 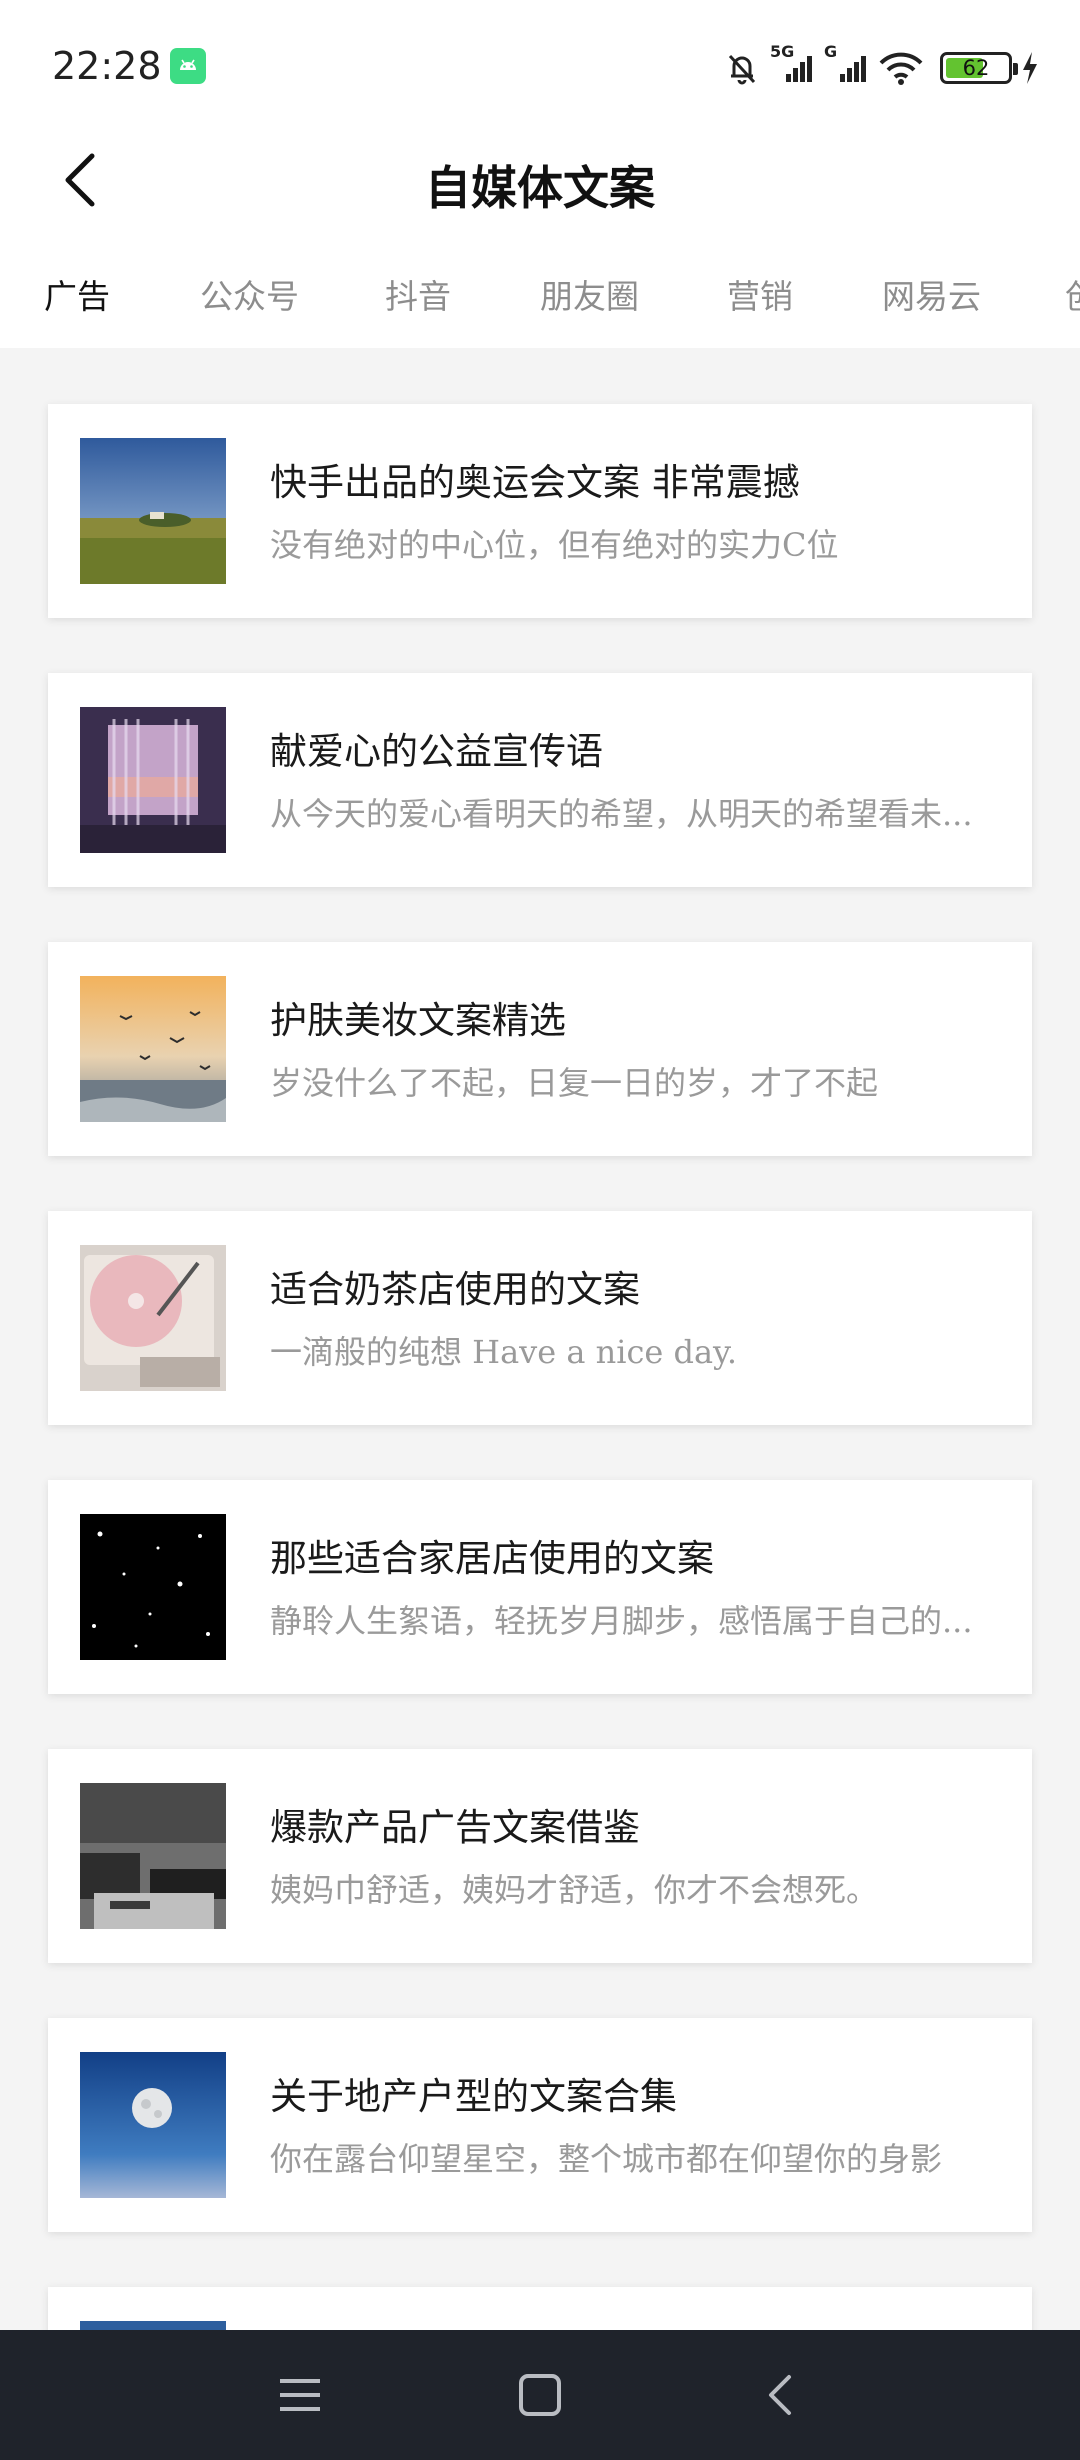 What do you see at coordinates (436, 751) in the screenshot?
I see `article-title: 献爱心的公益宣传语` at bounding box center [436, 751].